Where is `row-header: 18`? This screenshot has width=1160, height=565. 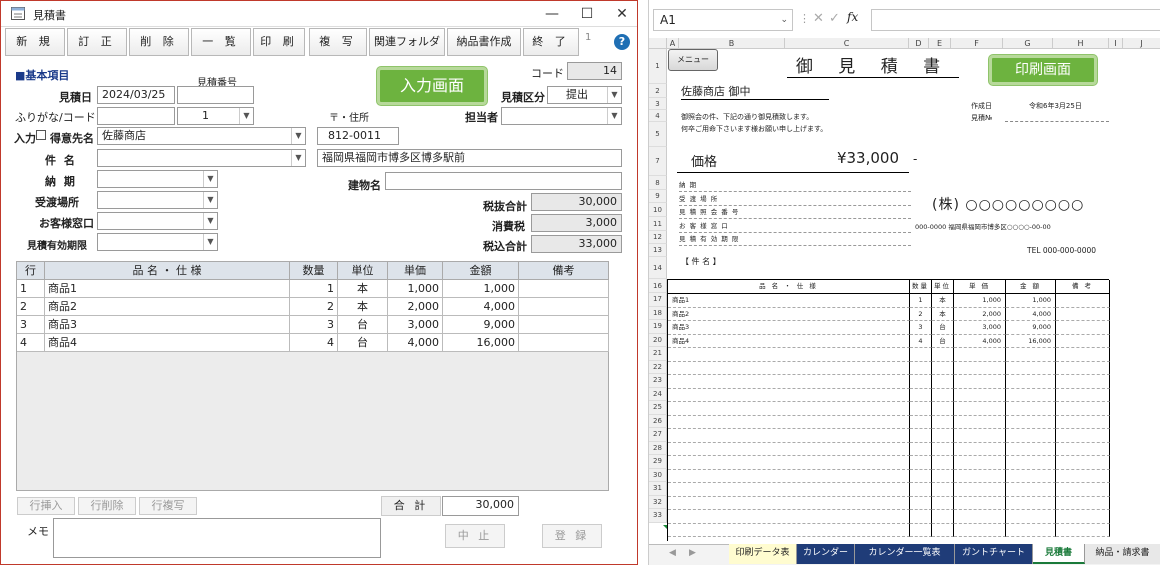
row-header: 18 is located at coordinates (658, 313).